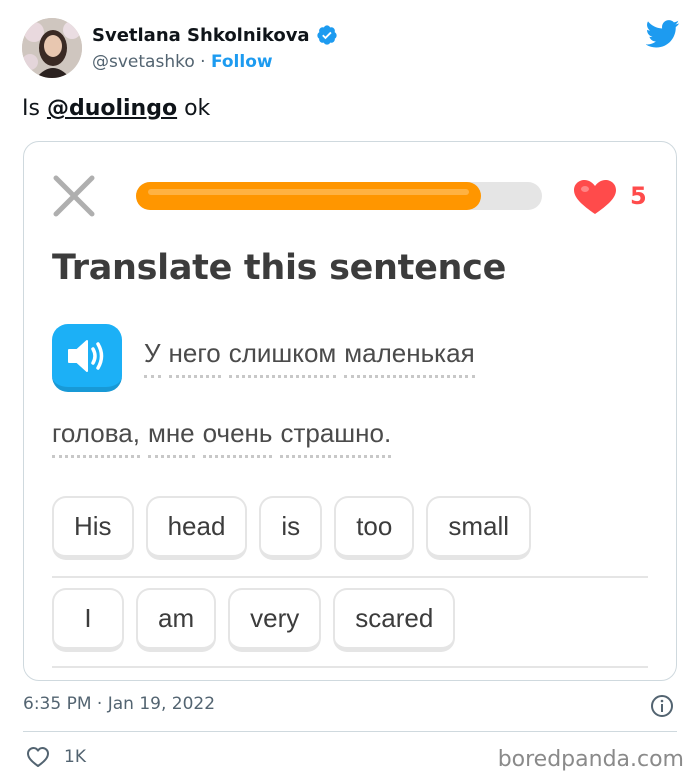  Describe the element at coordinates (52, 48) in the screenshot. I see `avatar` at that location.